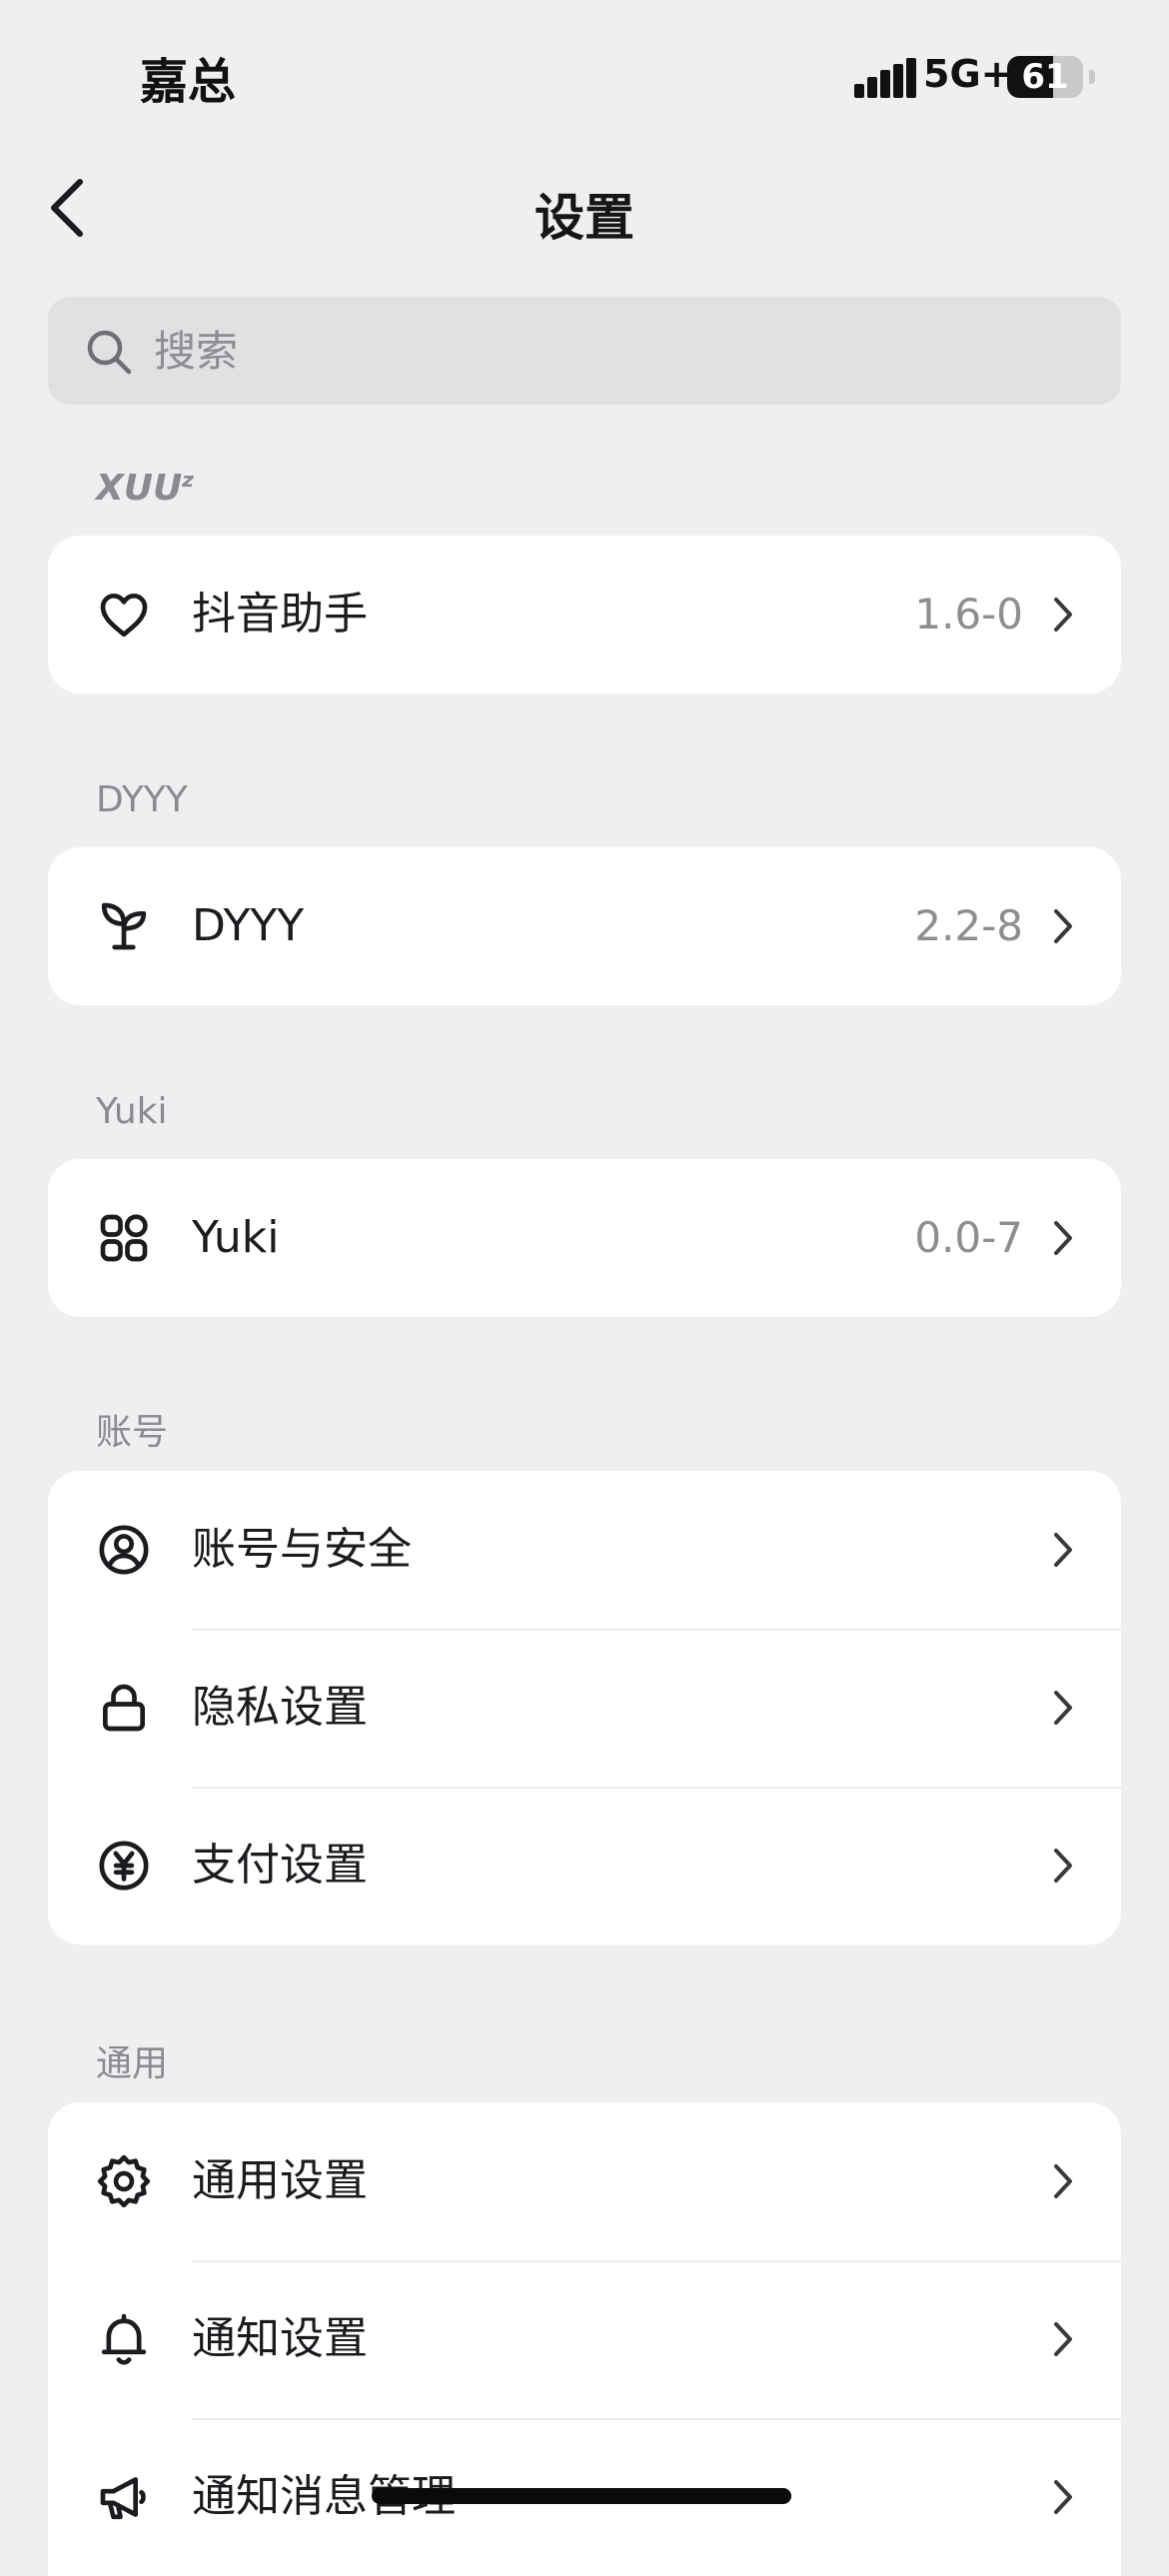 This screenshot has height=2576, width=1169. I want to click on settings-row-yuki: Yuki 0.0-7, so click(584, 1238).